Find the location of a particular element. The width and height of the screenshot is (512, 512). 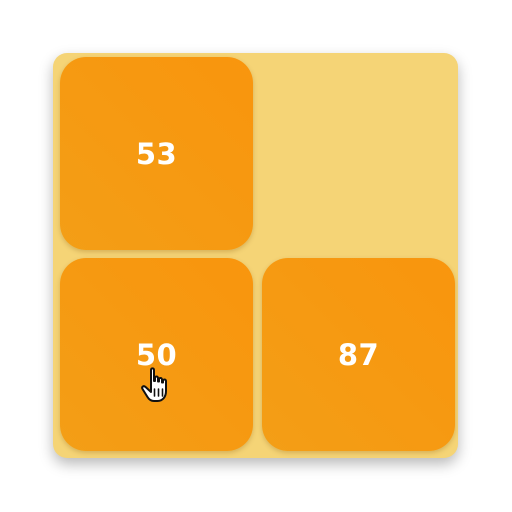

tile-value: 50 is located at coordinates (156, 354).